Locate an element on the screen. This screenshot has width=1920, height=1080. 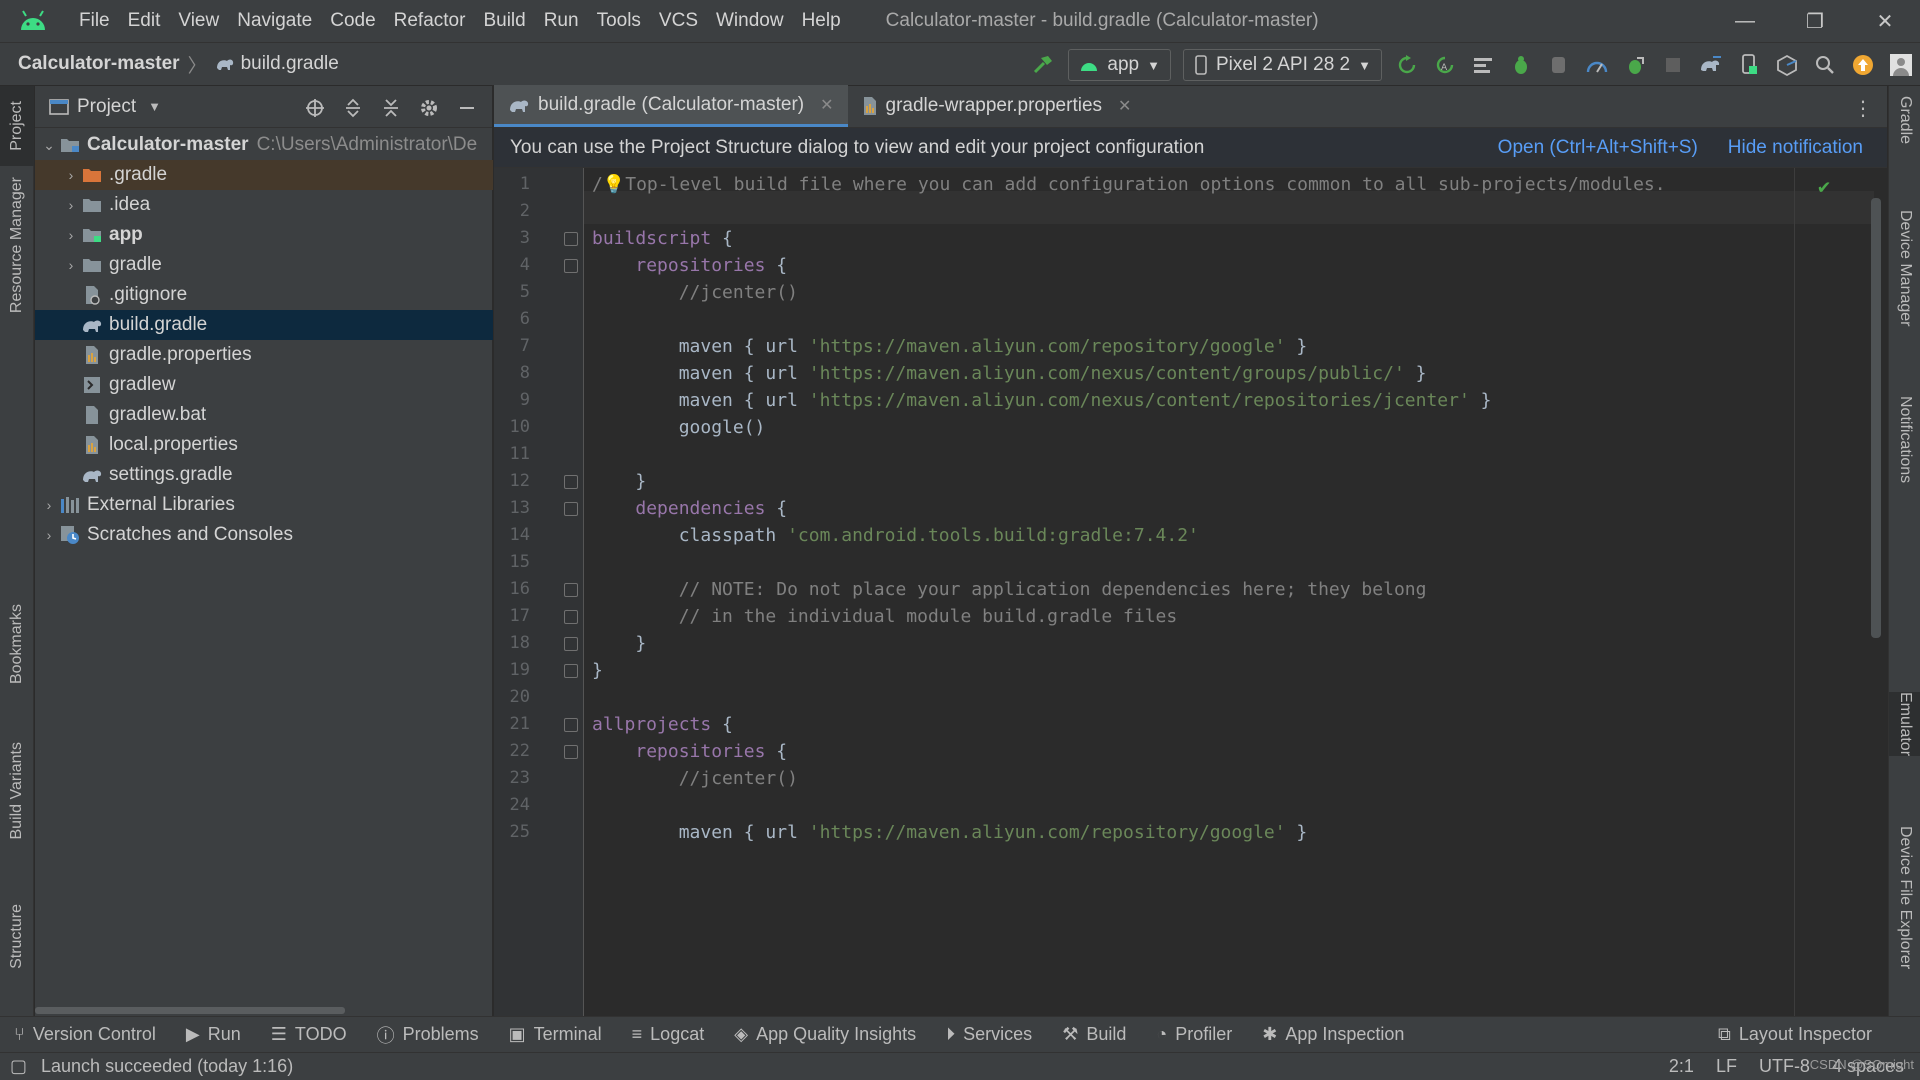
collapse-all-icon is located at coordinates (391, 108).